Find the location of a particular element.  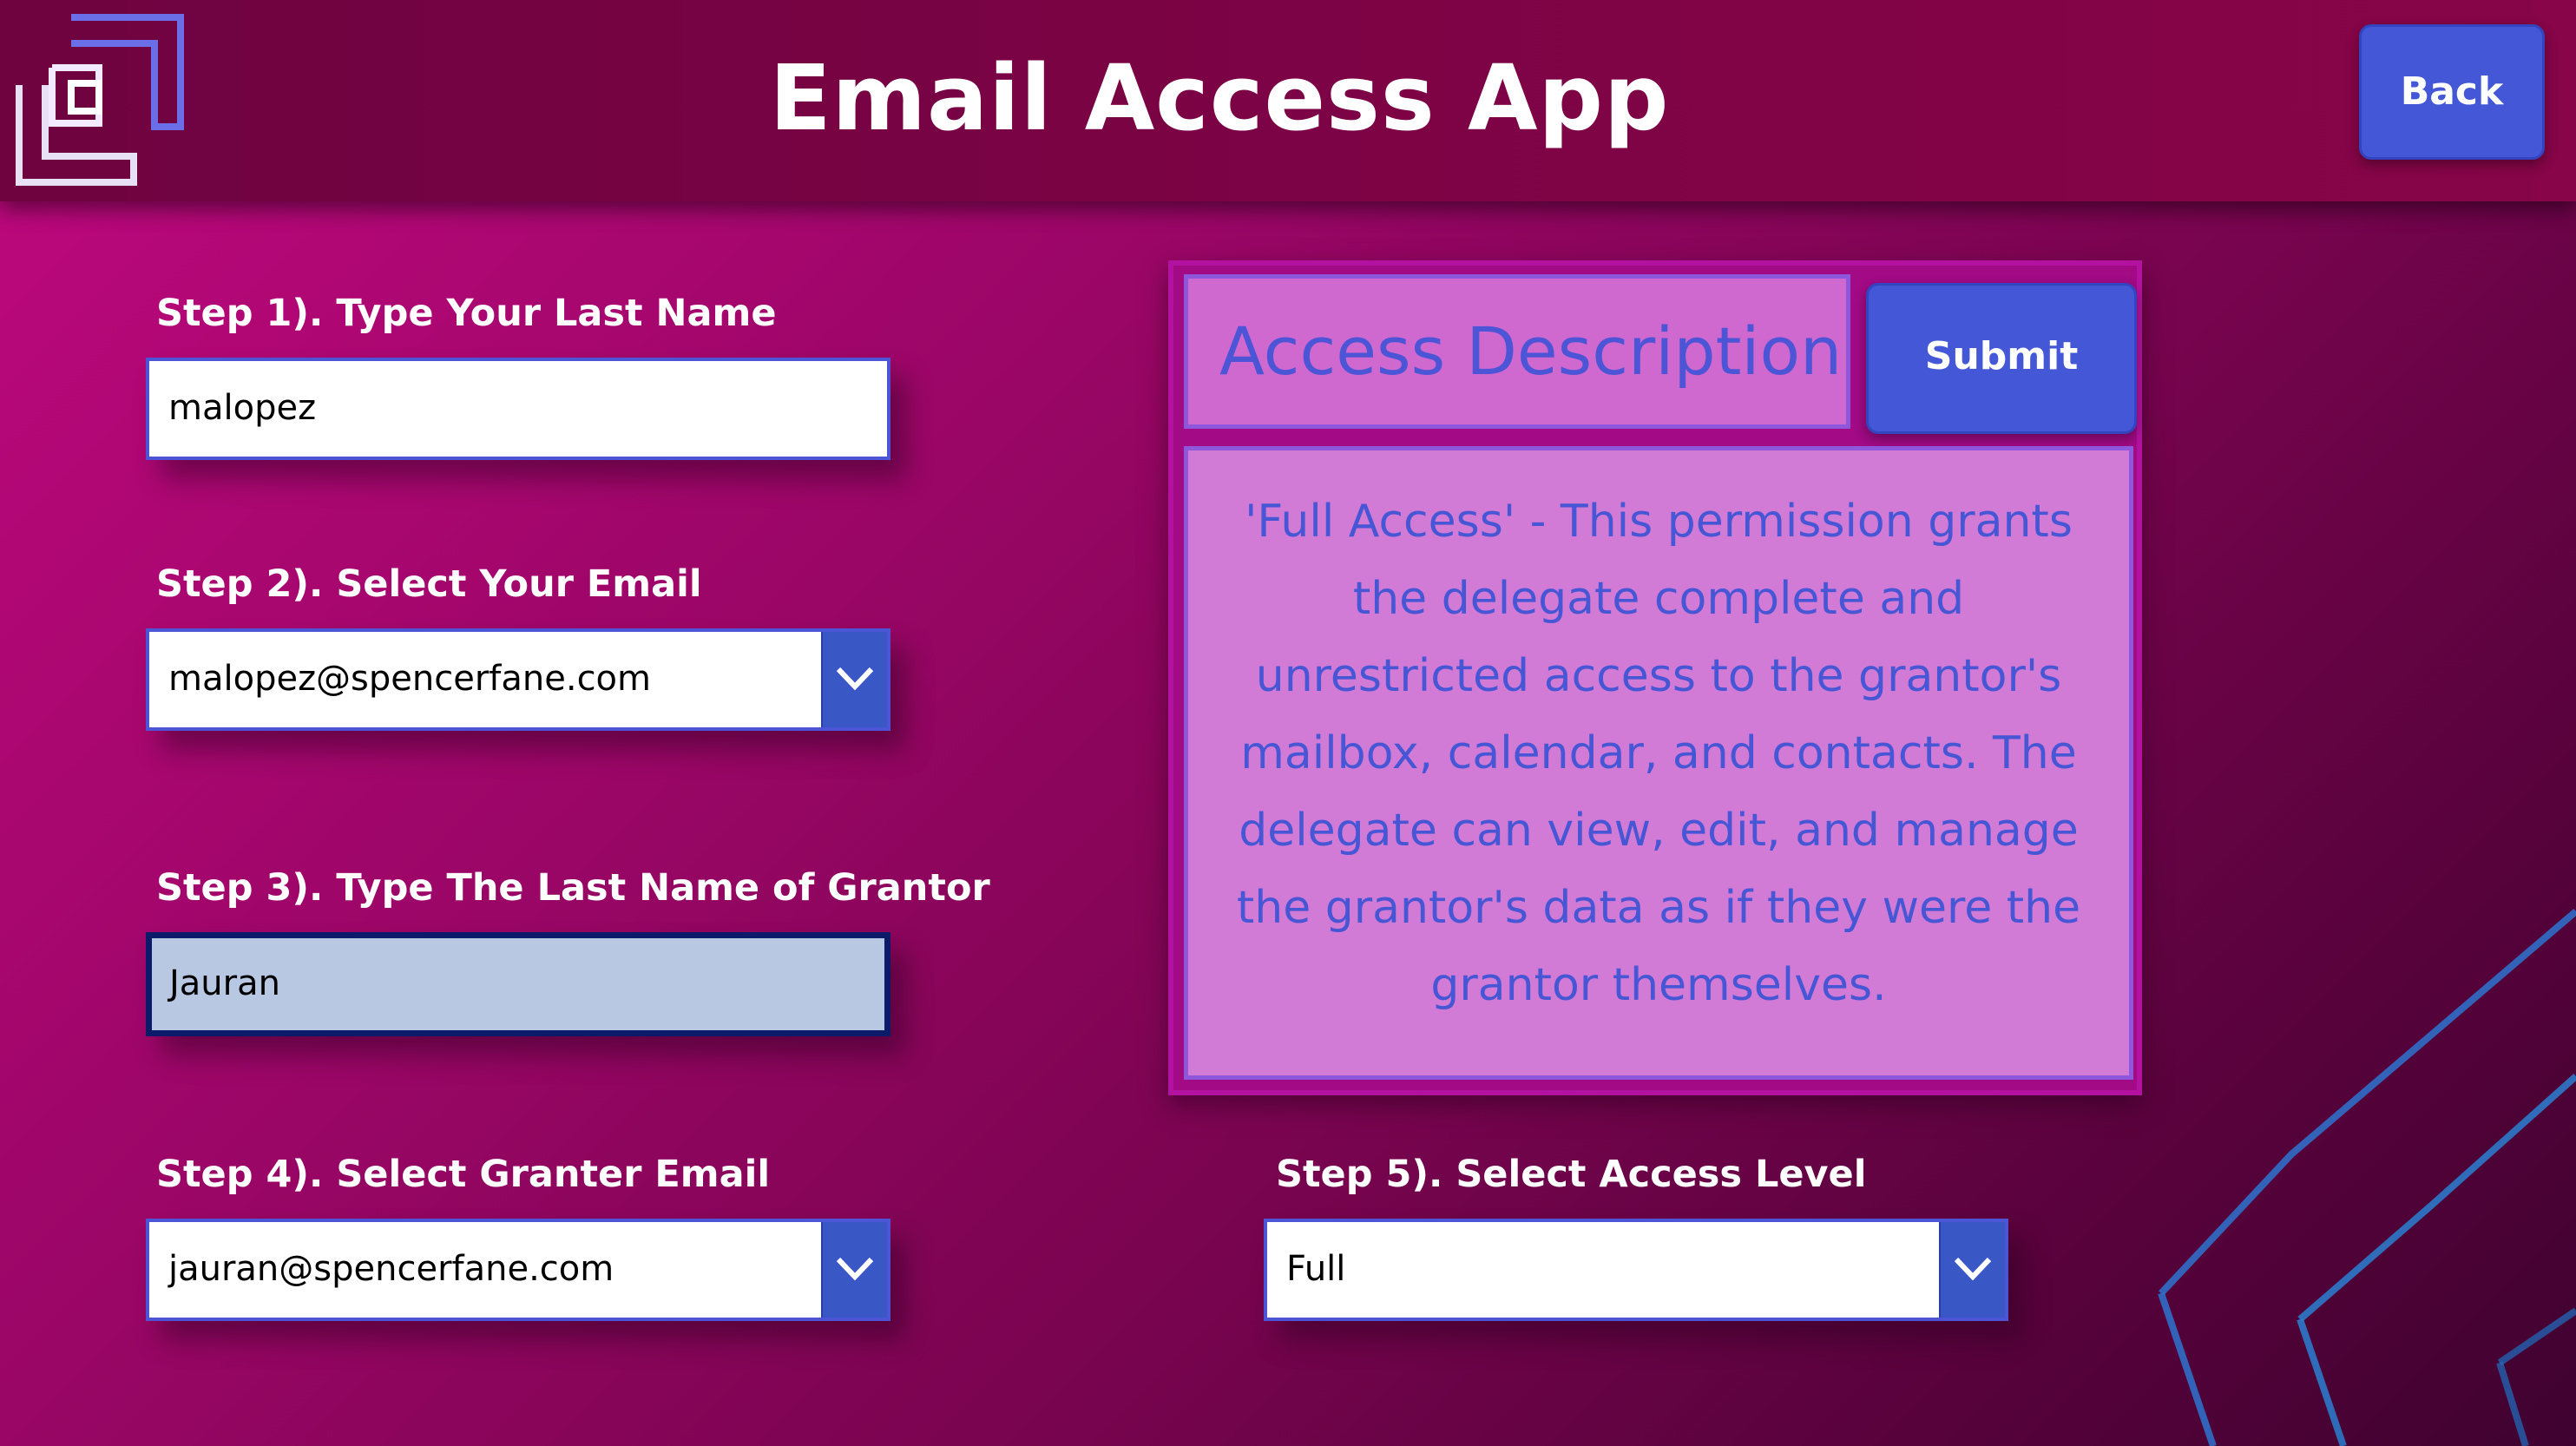

access-level-value: Full is located at coordinates (1316, 1269).